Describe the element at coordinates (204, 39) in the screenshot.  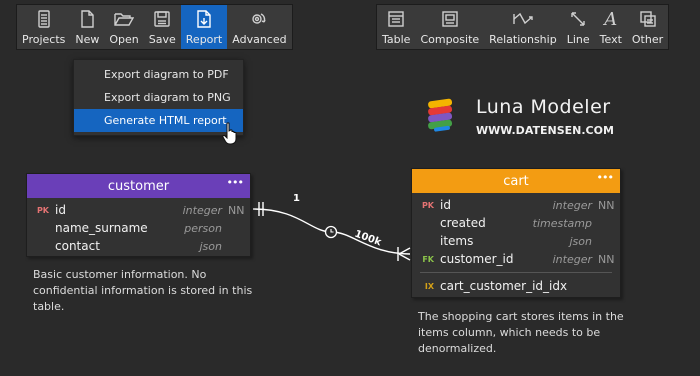
I see `report-label: Report` at that location.